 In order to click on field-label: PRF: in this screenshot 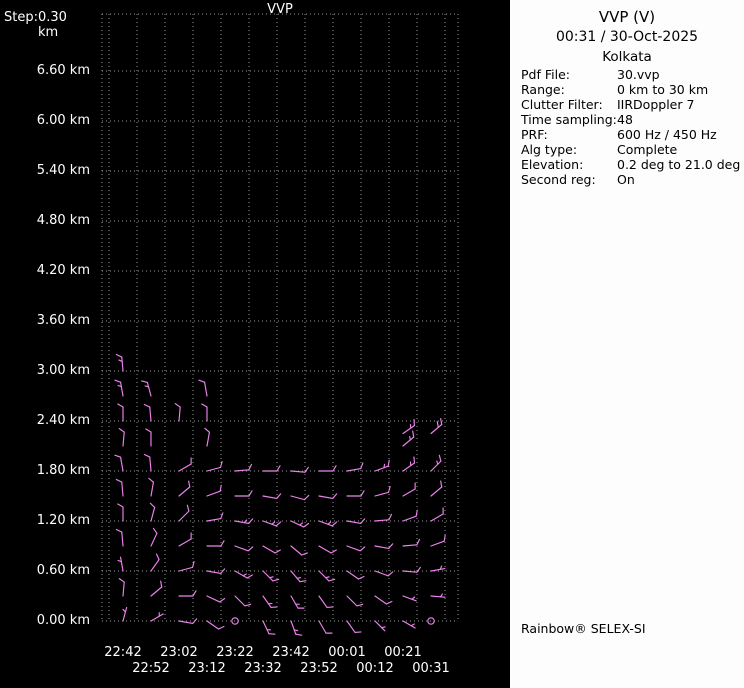, I will do `click(534, 134)`.